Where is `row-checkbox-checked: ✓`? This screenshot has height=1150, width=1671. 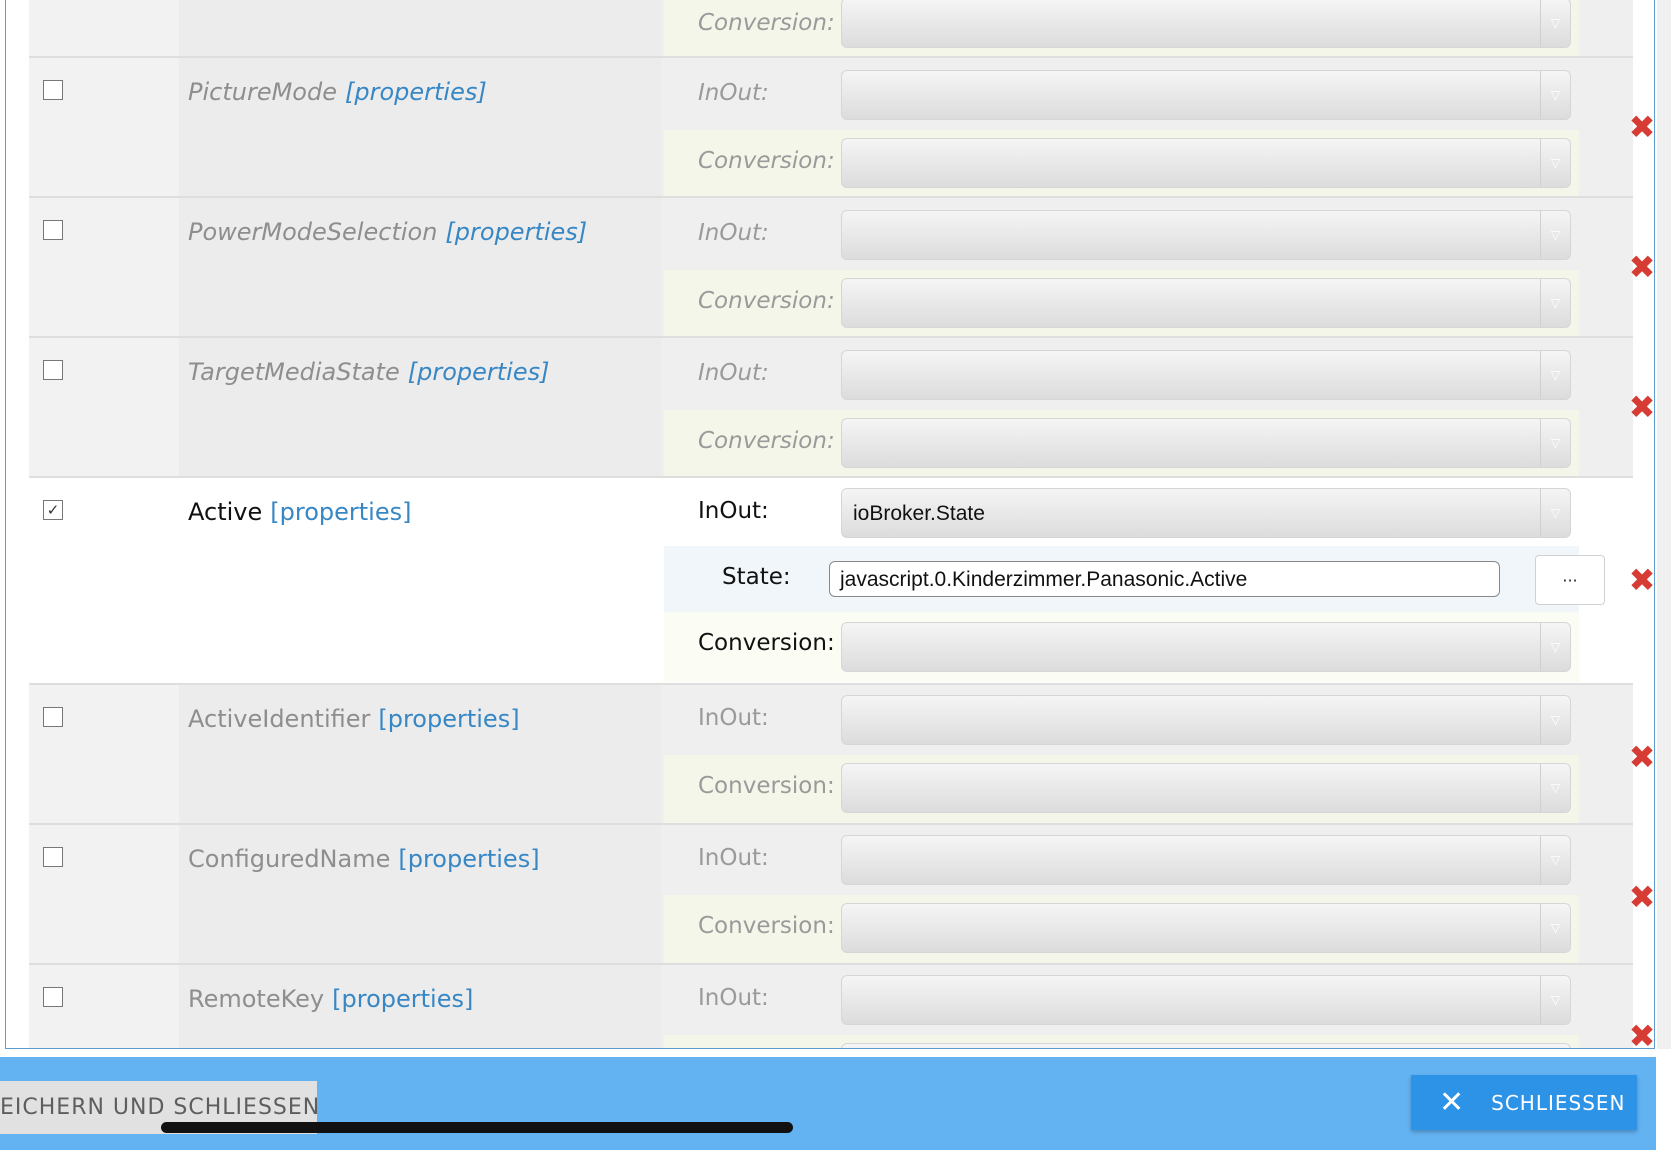
row-checkbox-checked: ✓ is located at coordinates (53, 510).